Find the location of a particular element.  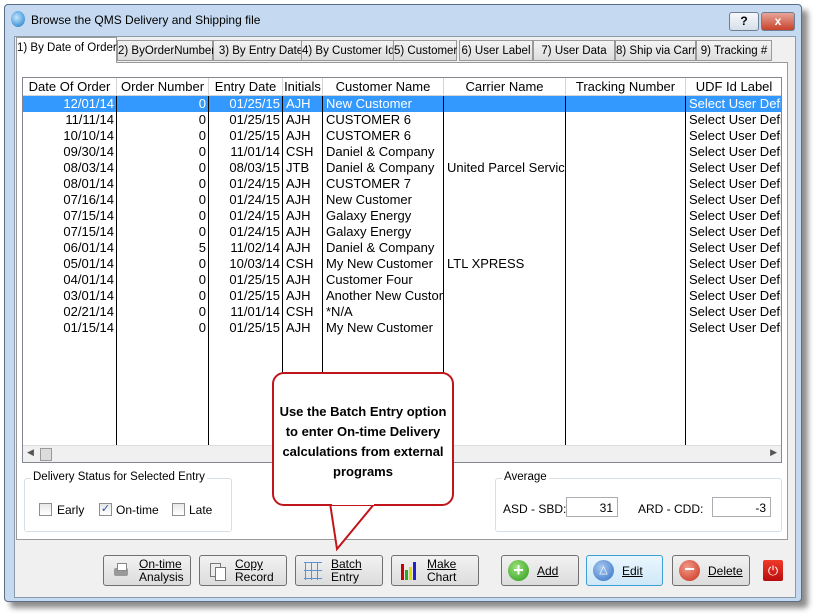

callout-joint is located at coordinates (353, 502).